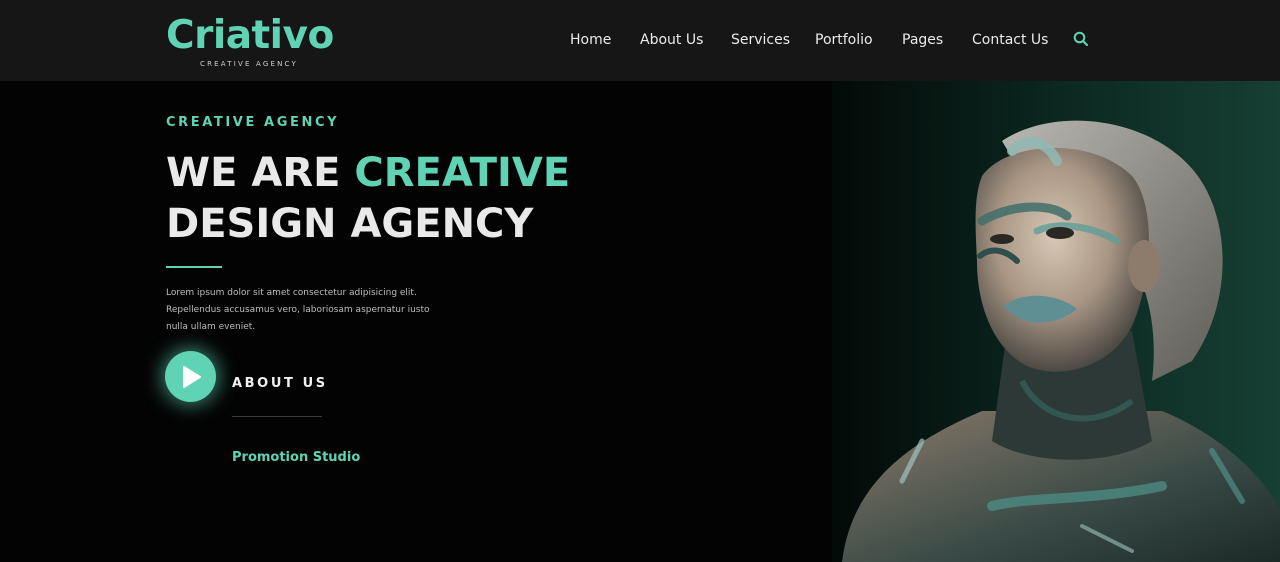 Image resolution: width=1280 pixels, height=562 pixels. What do you see at coordinates (280, 384) in the screenshot?
I see `about-us-link: ABOUT US` at bounding box center [280, 384].